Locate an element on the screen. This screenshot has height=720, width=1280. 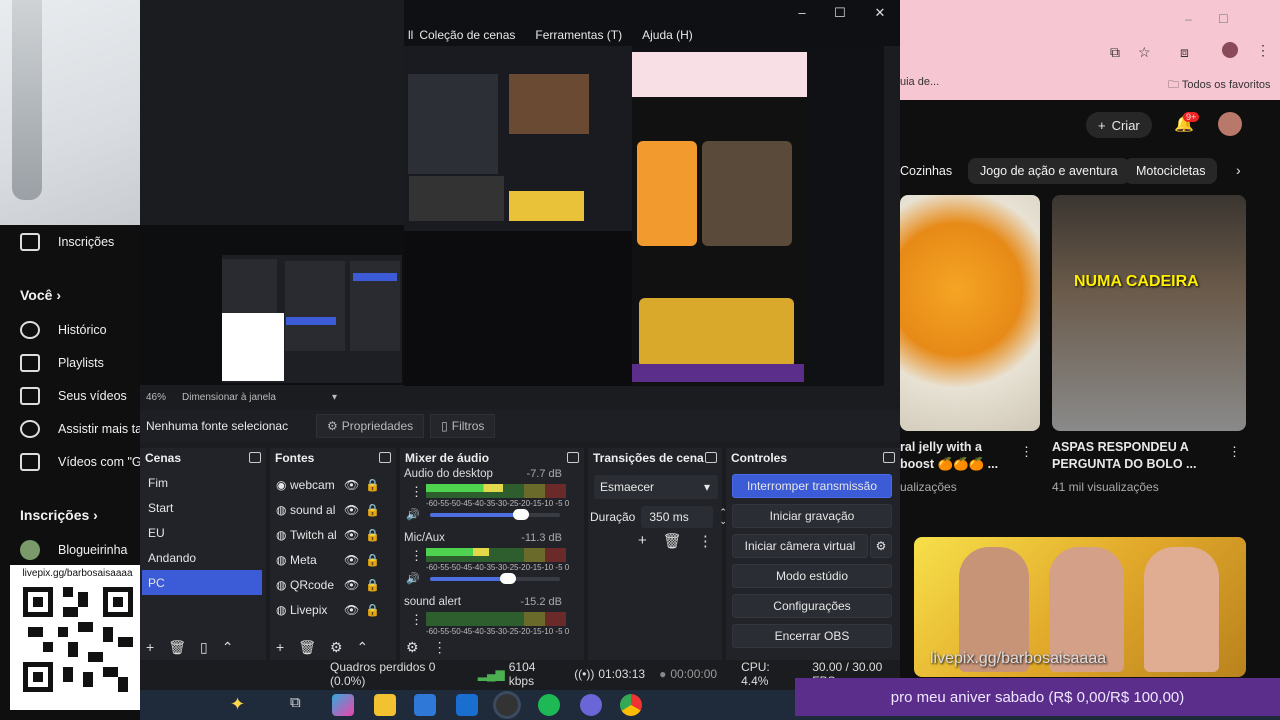
chevron-down-icon: ▾ is located at coordinates (334, 397).